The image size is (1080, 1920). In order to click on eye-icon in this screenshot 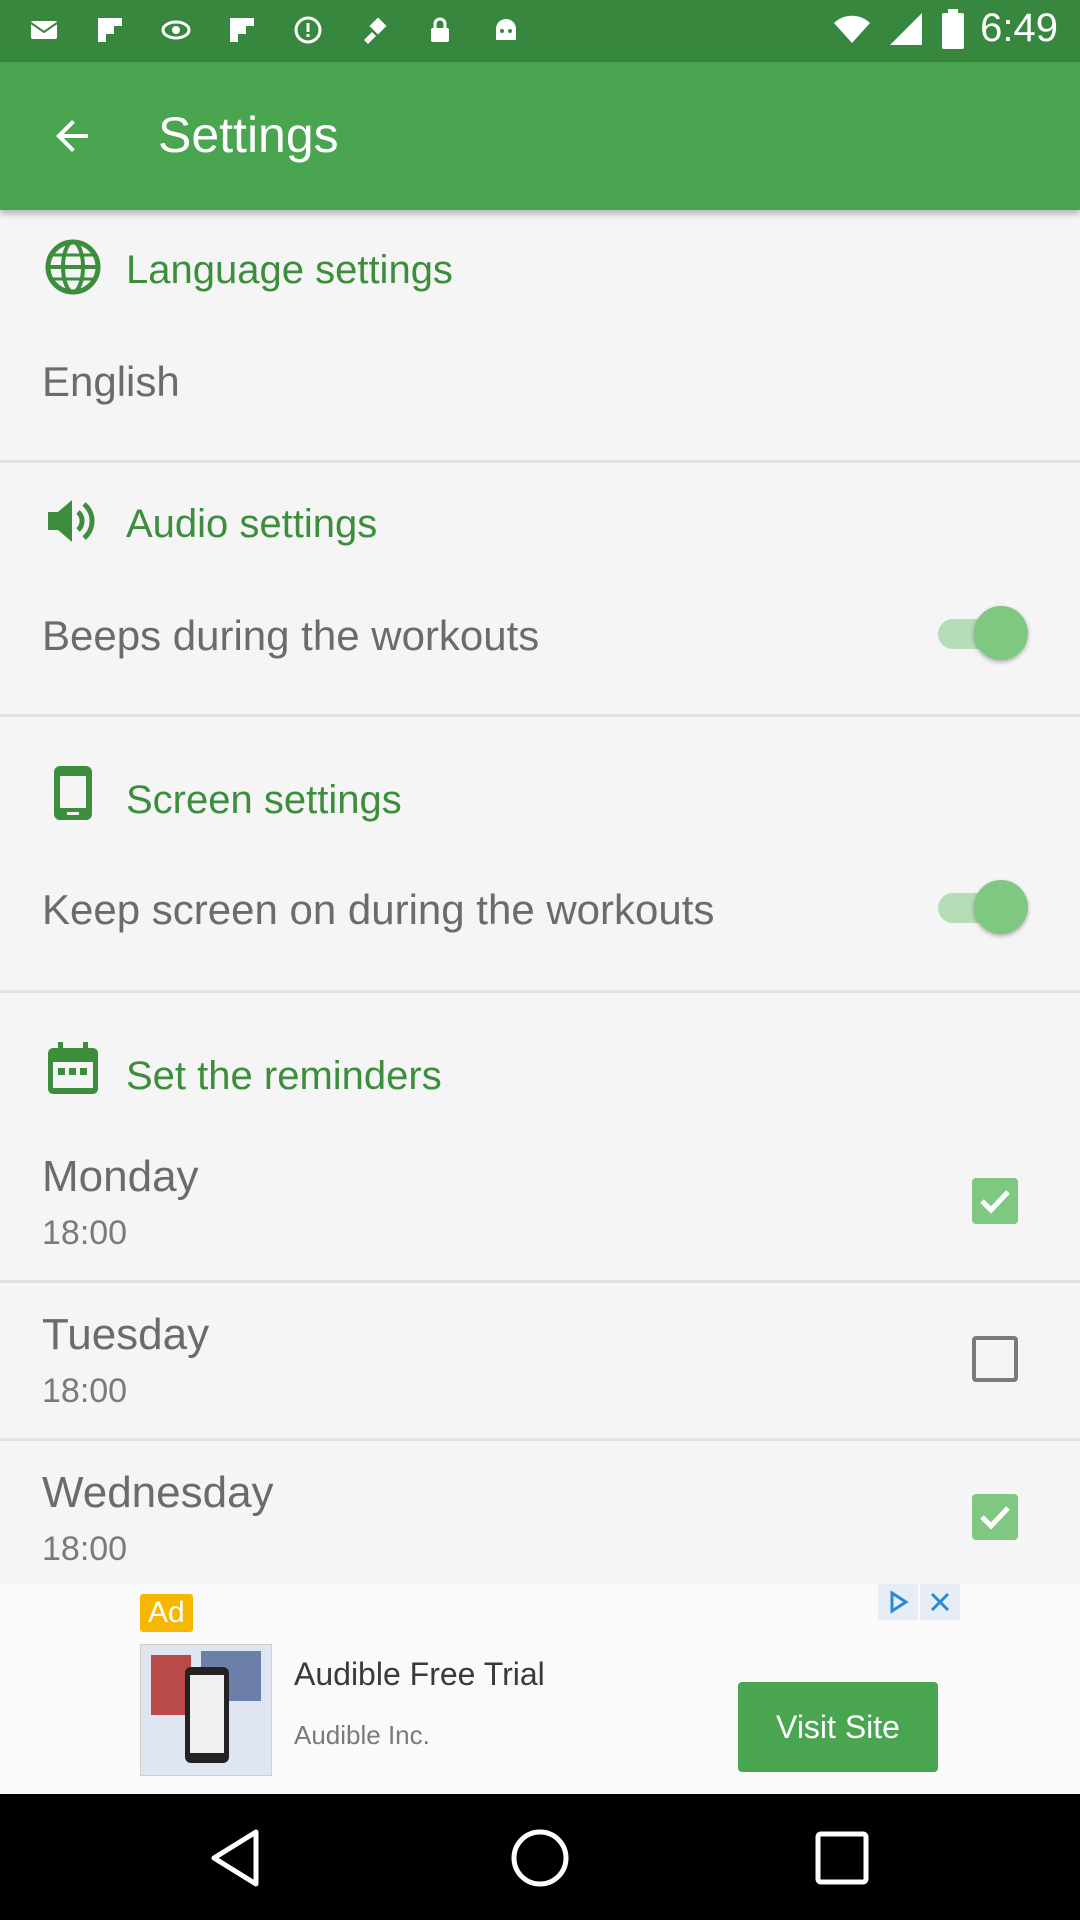, I will do `click(176, 30)`.